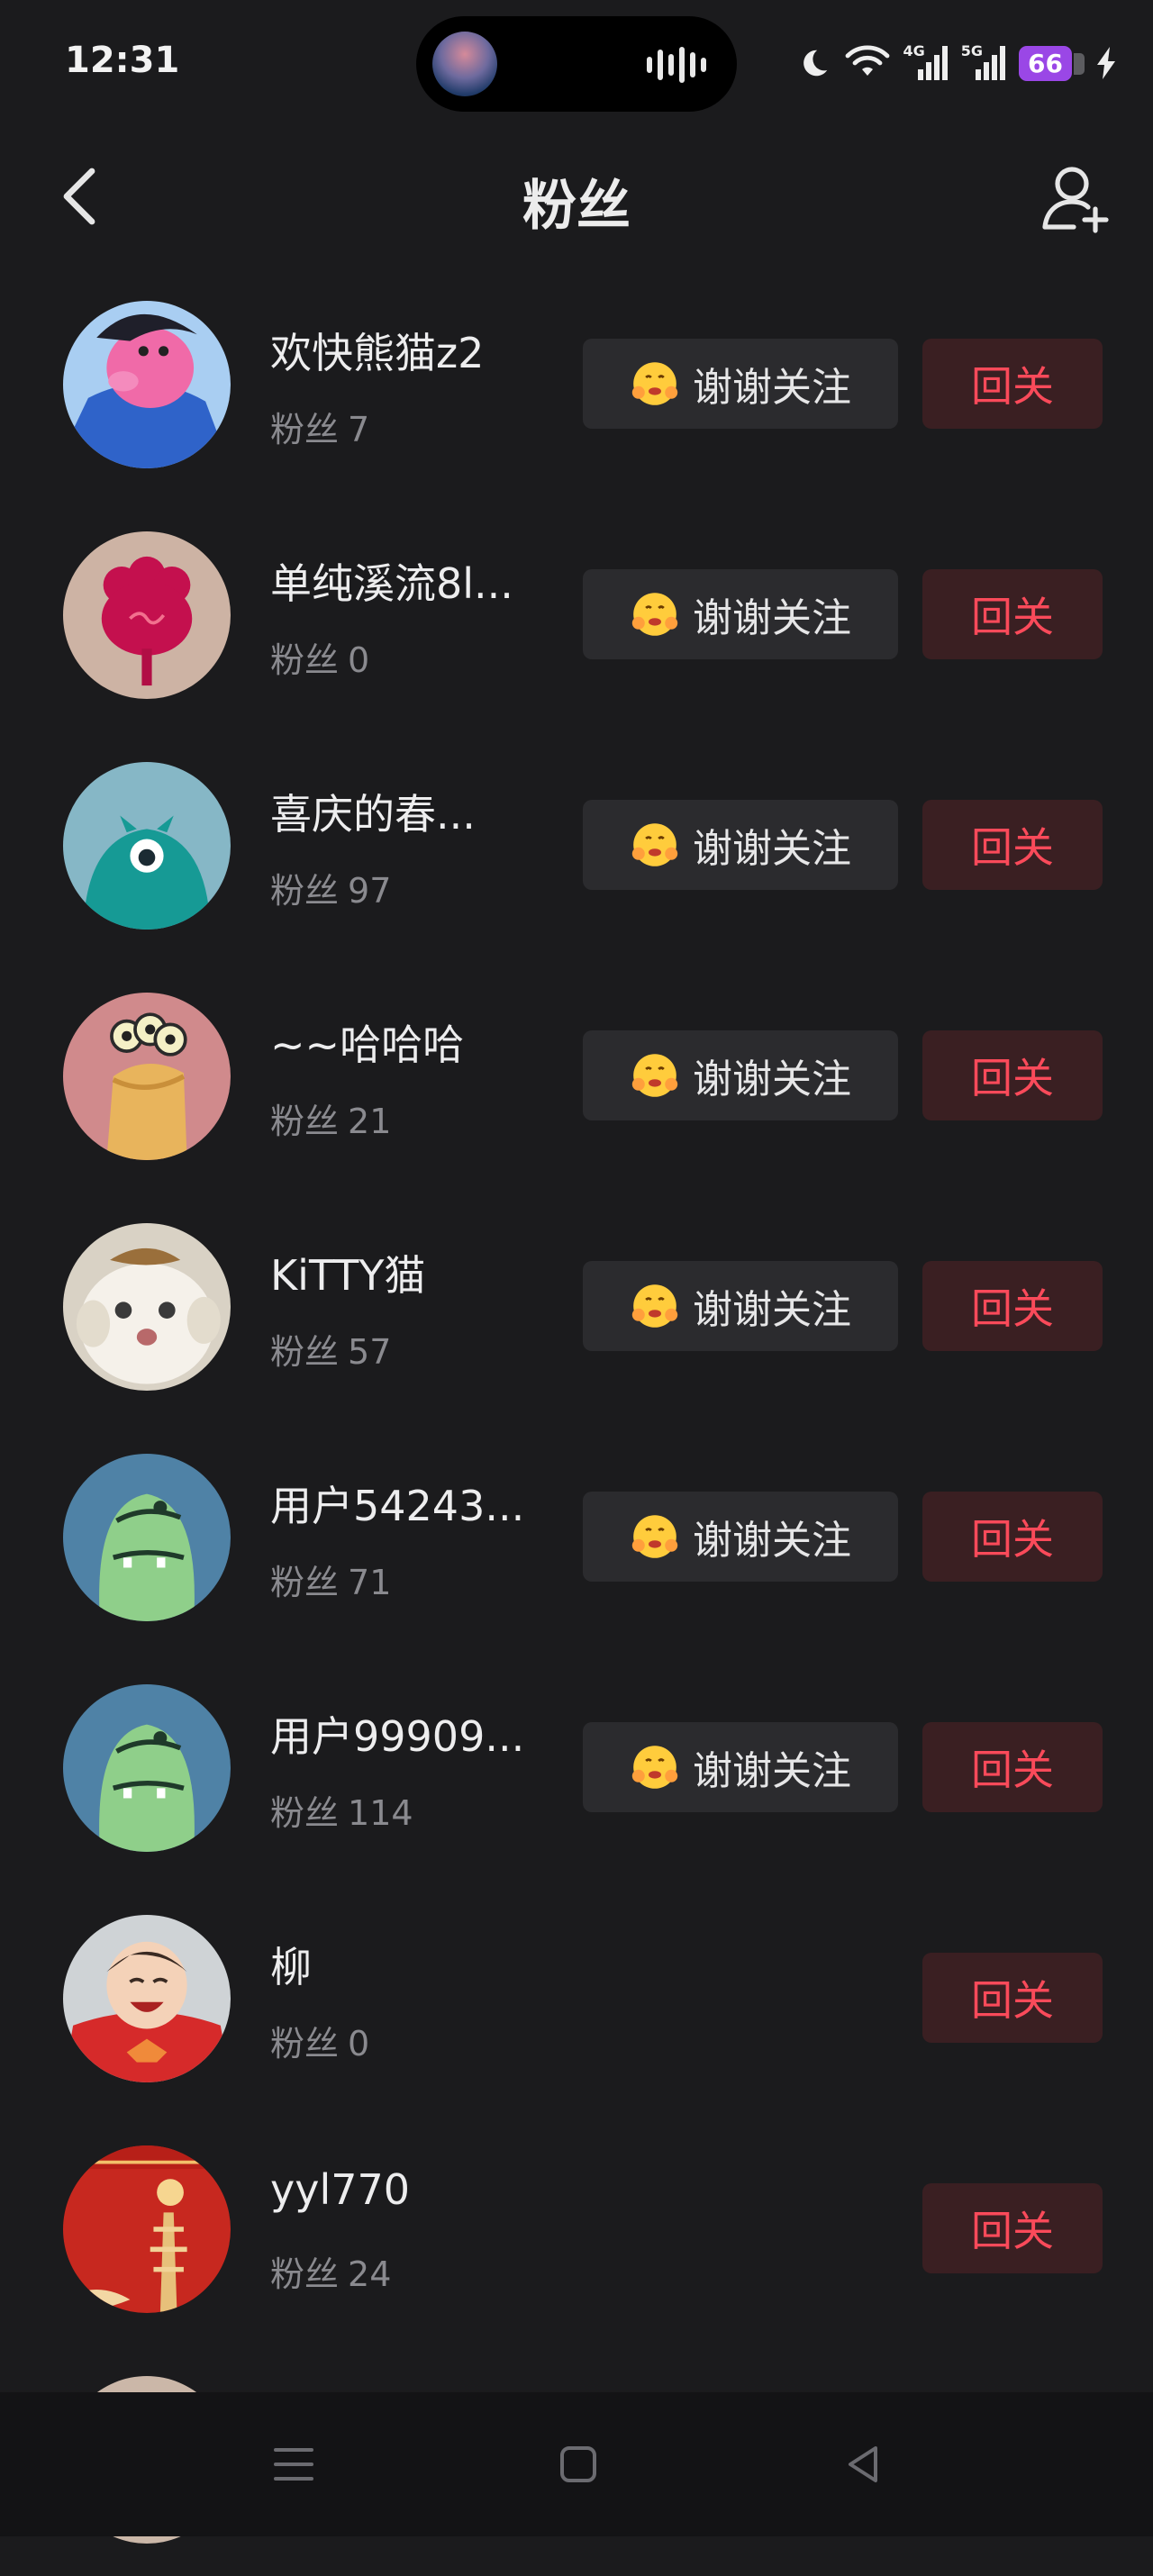 The width and height of the screenshot is (1153, 2576). Describe the element at coordinates (341, 1813) in the screenshot. I see `fans-count-text: 粉丝 114` at that location.